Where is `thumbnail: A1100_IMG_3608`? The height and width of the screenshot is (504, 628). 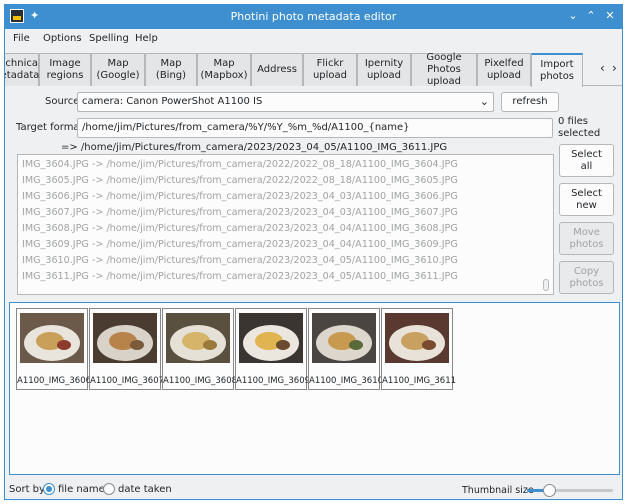
thumbnail: A1100_IMG_3608 is located at coordinates (200, 349).